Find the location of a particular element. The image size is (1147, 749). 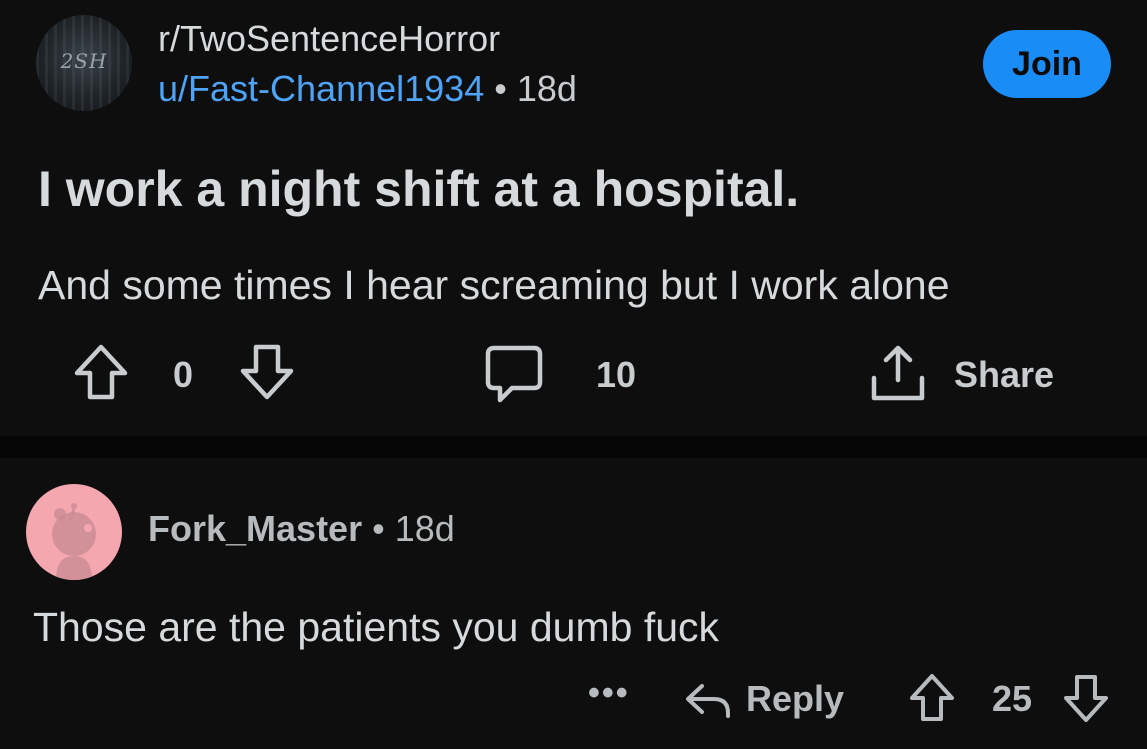

post-meta: u/Fast-Channel1934 • 18d is located at coordinates (367, 89).